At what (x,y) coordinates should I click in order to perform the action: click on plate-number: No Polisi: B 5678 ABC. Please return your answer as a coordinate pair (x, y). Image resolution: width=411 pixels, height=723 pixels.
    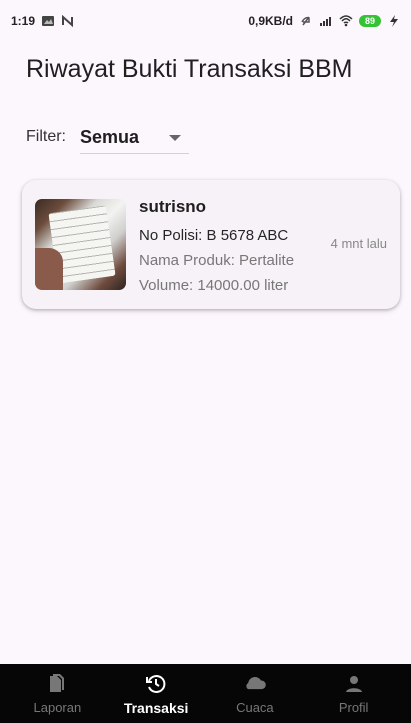
    Looking at the image, I should click on (214, 235).